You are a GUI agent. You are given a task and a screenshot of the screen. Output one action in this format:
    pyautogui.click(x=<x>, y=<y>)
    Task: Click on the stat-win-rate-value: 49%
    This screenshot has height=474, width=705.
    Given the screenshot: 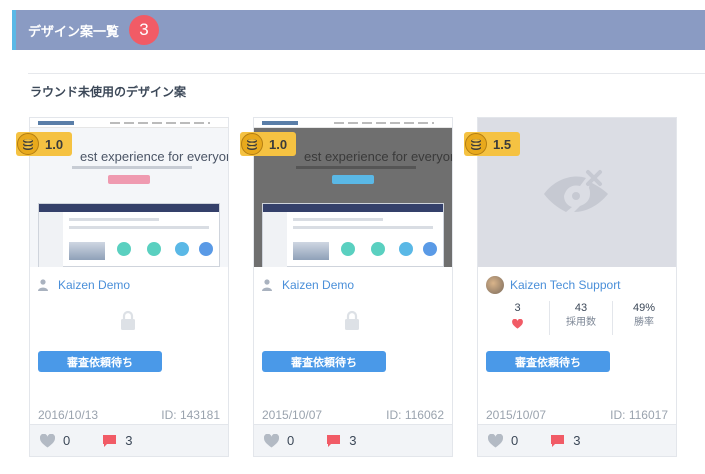 What is the action you would take?
    pyautogui.click(x=644, y=308)
    